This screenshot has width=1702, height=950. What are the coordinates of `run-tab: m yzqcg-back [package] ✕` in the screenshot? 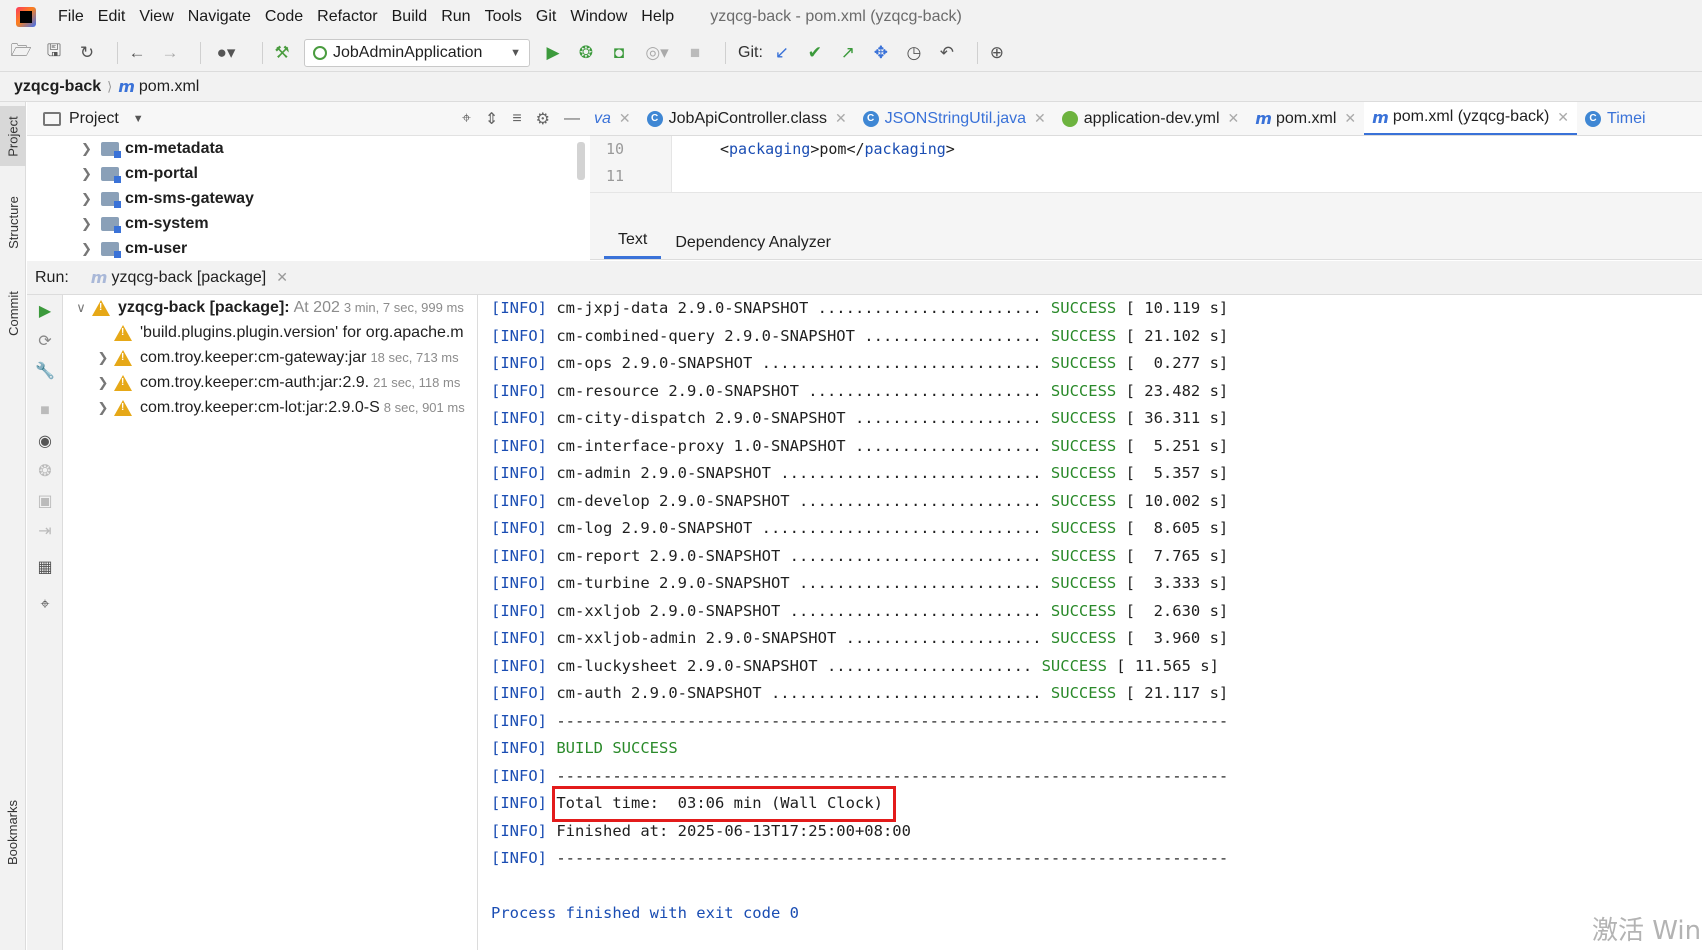 It's located at (189, 277).